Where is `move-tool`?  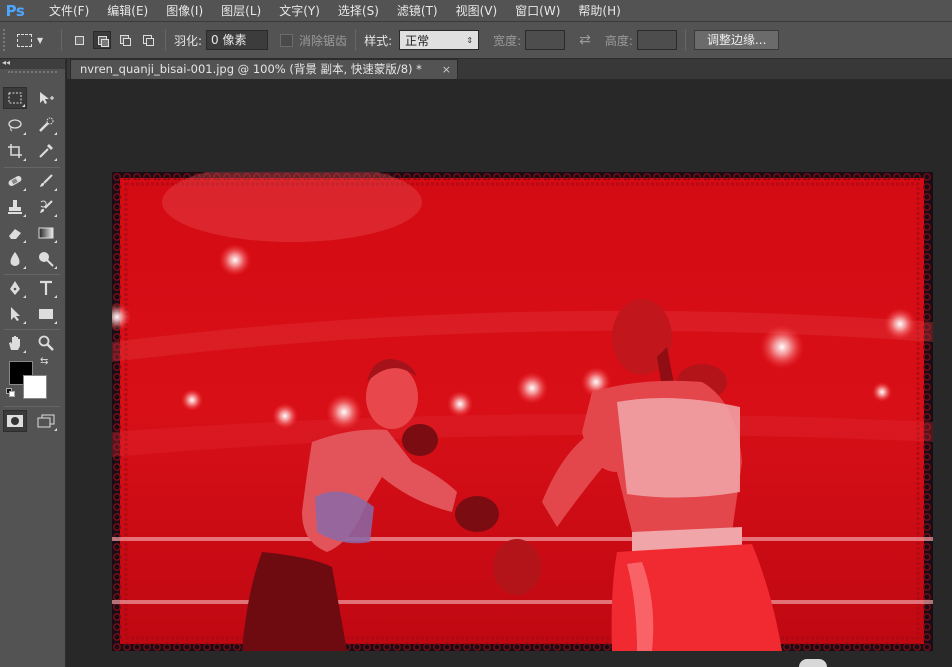
move-tool is located at coordinates (46, 98).